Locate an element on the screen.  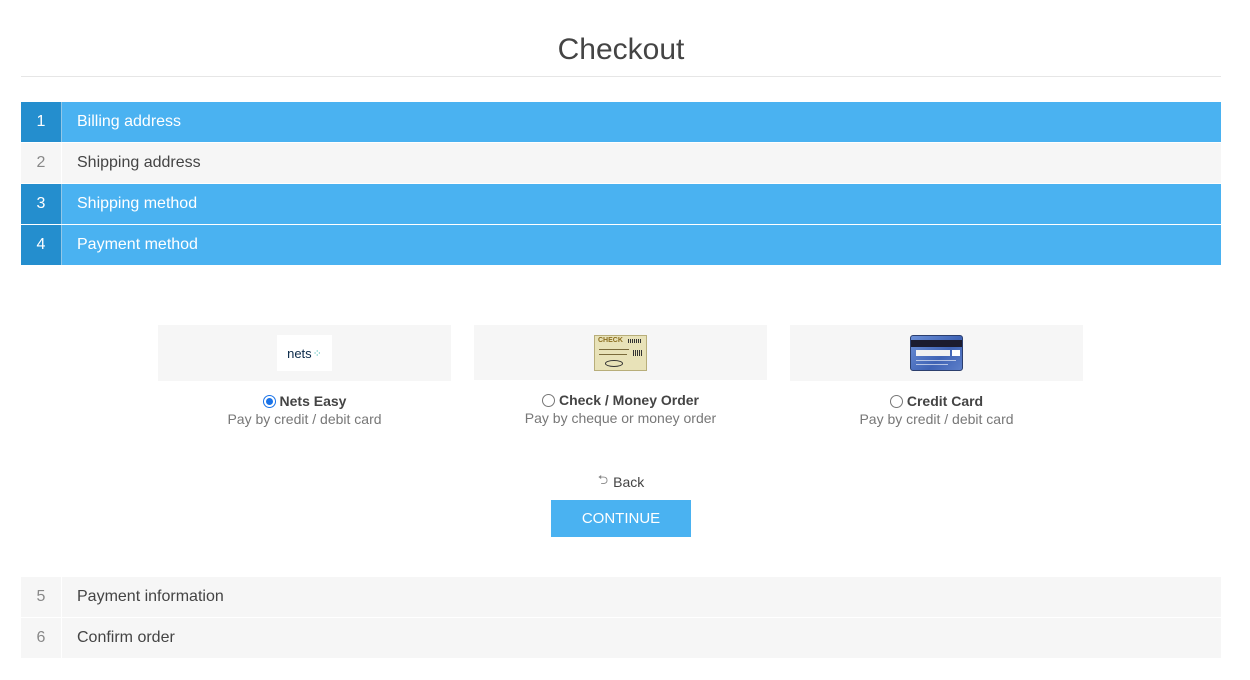
step-confirm-order: 6 Confirm order is located at coordinates (621, 638).